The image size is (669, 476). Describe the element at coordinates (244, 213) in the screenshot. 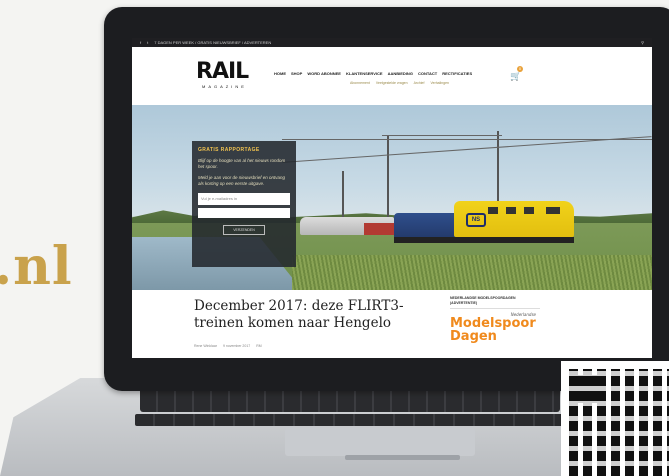

I see `secondary-input` at that location.